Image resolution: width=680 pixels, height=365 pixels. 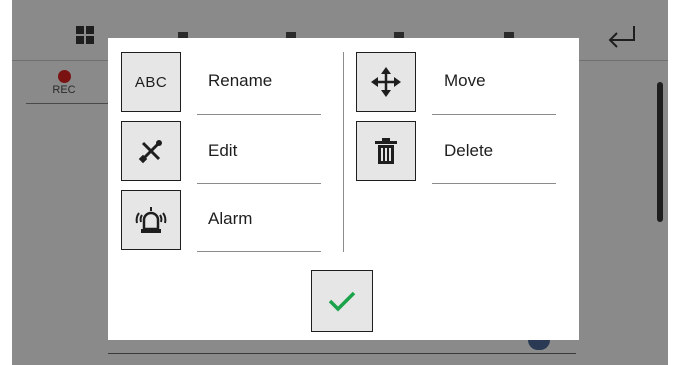 What do you see at coordinates (240, 81) in the screenshot?
I see `rename-label: Rename` at bounding box center [240, 81].